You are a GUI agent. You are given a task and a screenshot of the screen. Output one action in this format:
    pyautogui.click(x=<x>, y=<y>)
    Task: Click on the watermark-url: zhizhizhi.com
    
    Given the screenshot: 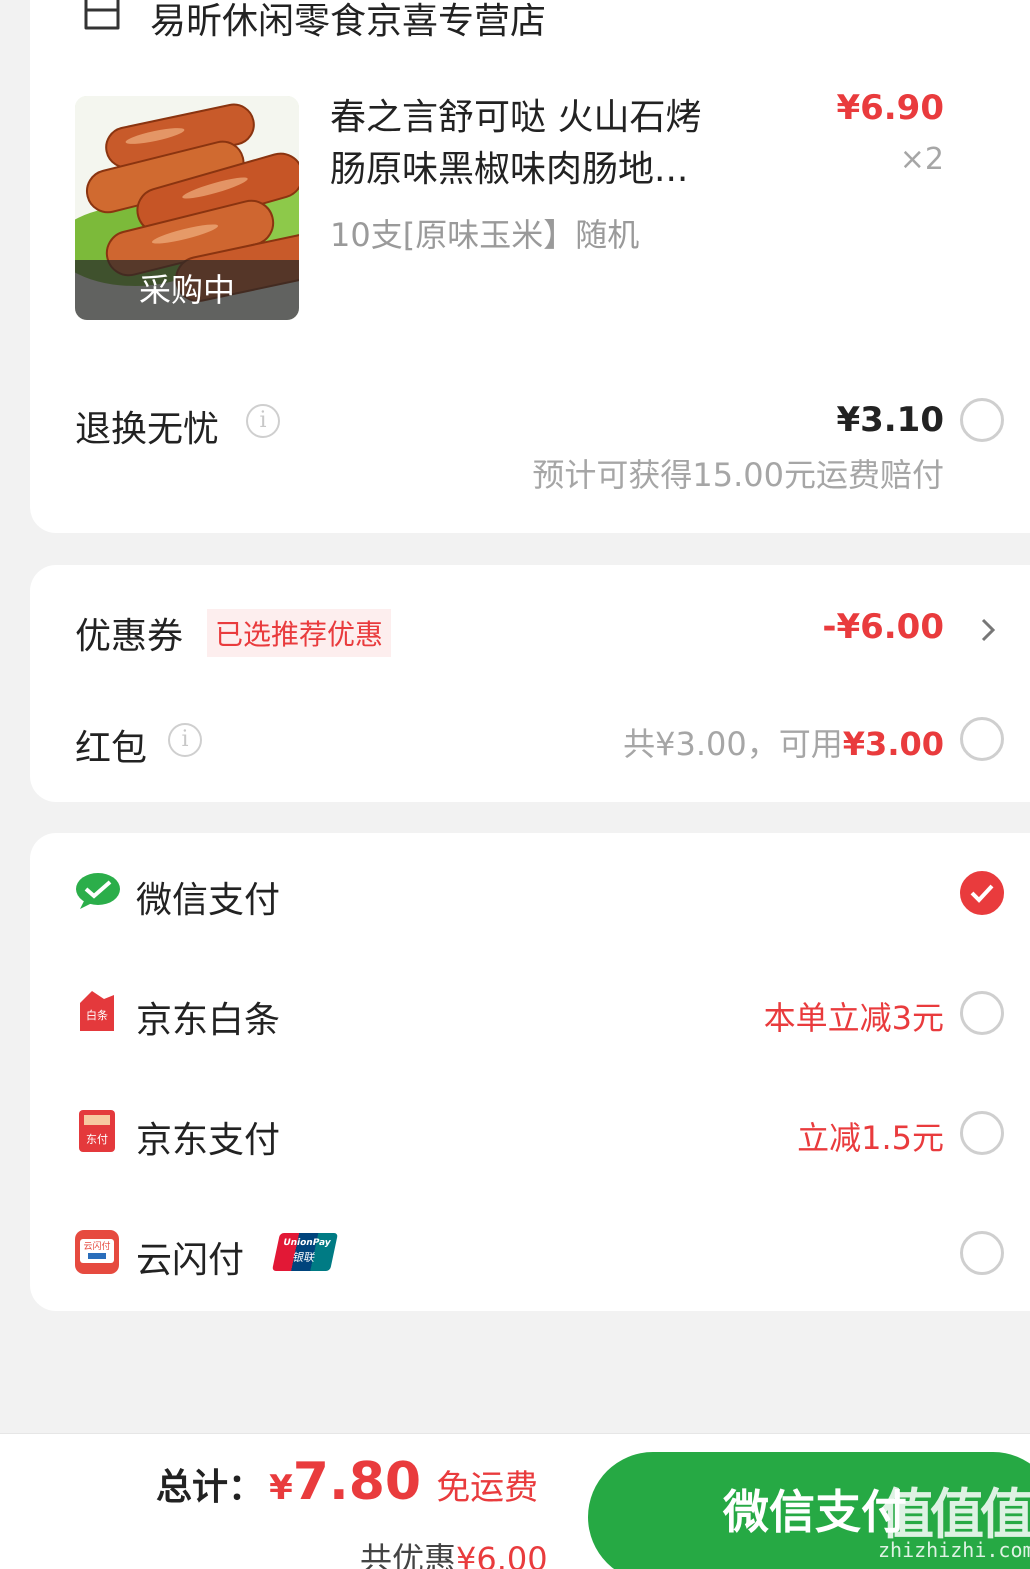 What is the action you would take?
    pyautogui.click(x=954, y=1550)
    